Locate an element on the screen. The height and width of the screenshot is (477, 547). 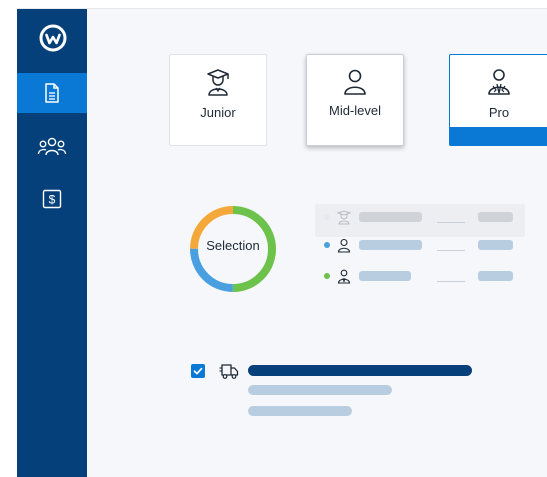
checkmark-icon is located at coordinates (198, 371).